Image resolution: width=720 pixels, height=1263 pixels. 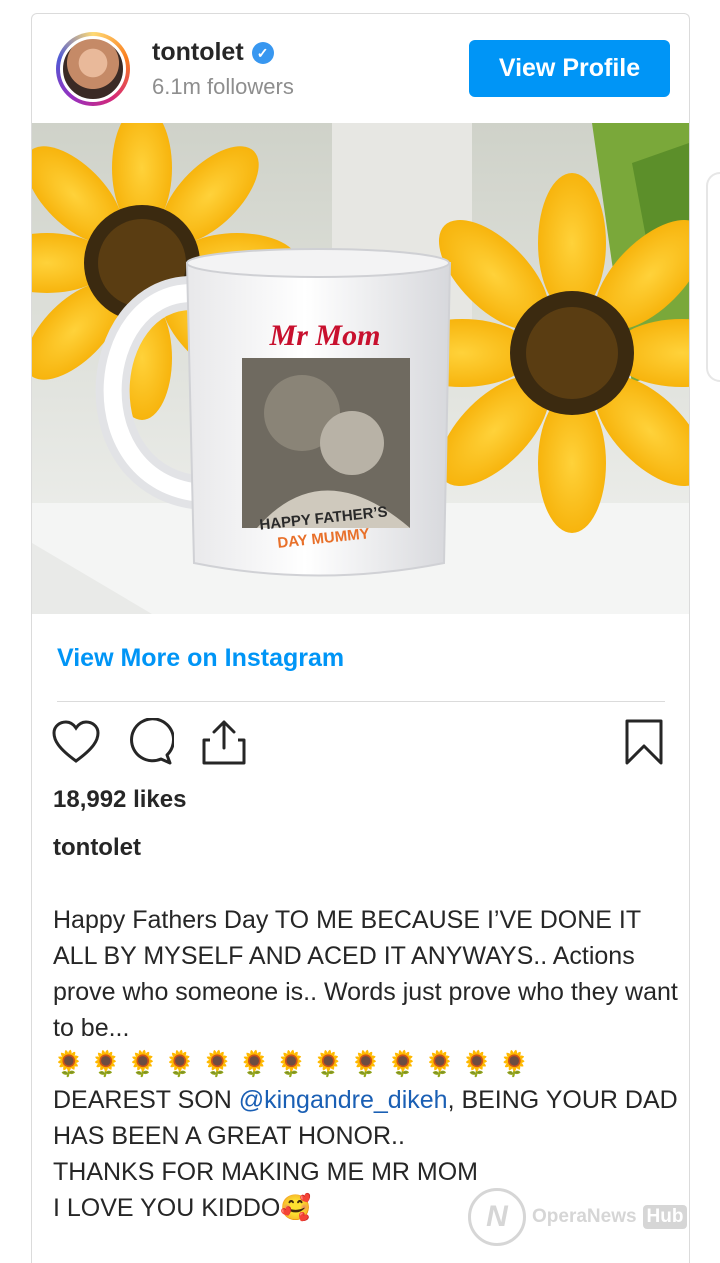 I want to click on username-row: tontolet ✓, so click(x=213, y=52).